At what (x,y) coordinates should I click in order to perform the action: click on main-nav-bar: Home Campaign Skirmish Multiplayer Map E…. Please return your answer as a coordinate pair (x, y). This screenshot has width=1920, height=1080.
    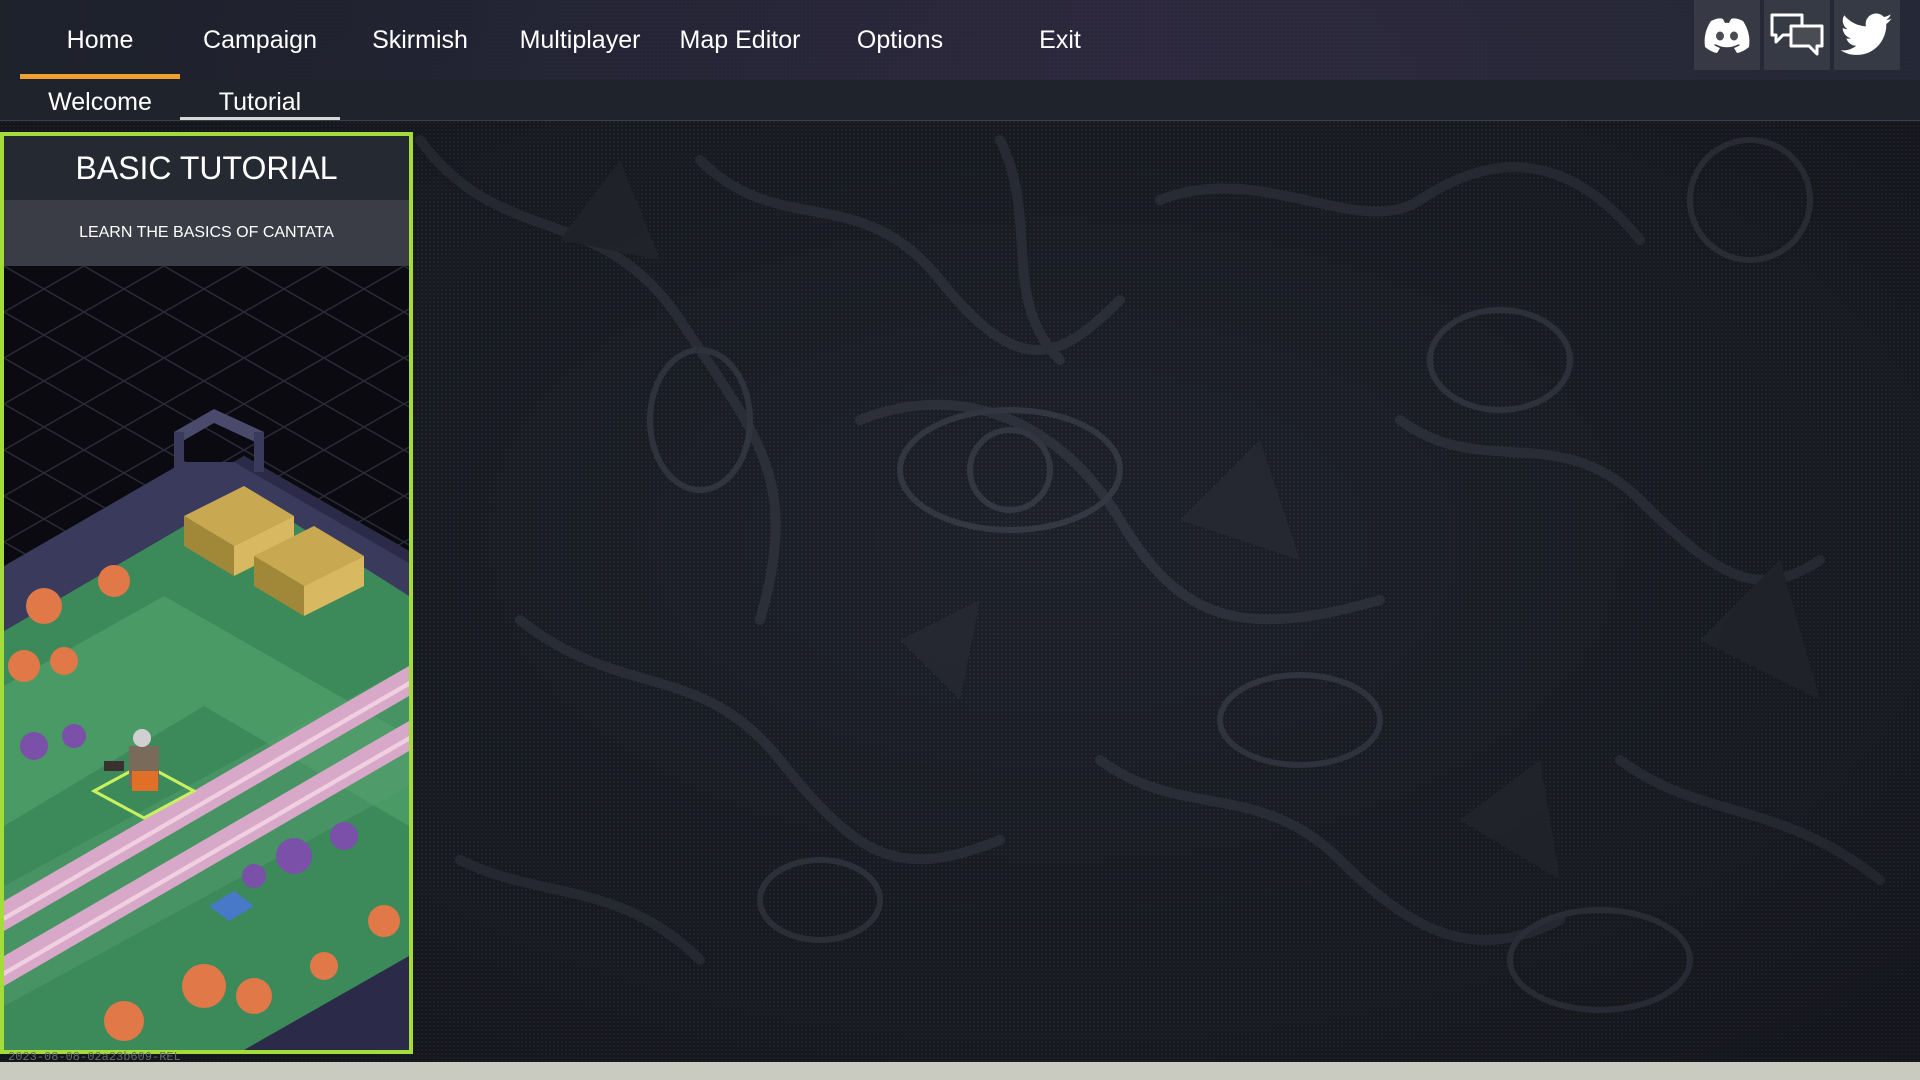
    Looking at the image, I should click on (960, 40).